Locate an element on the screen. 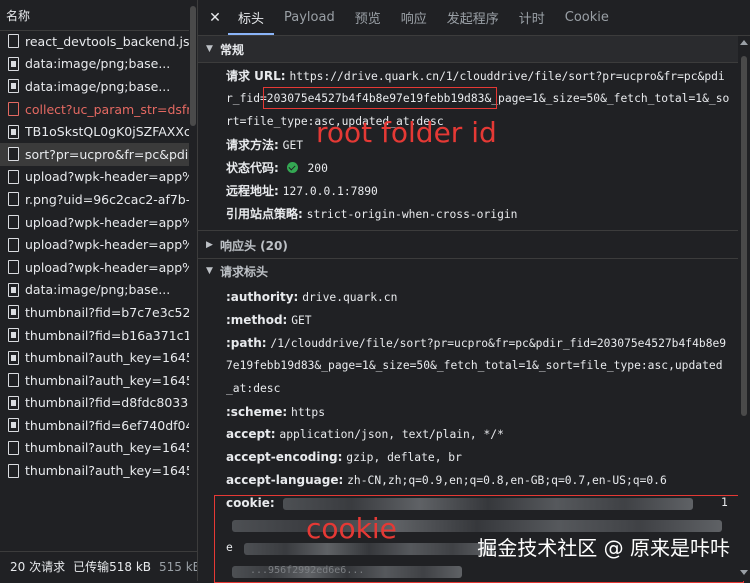 The image size is (750, 583). request-list-scrollbar is located at coordinates (193, 290).